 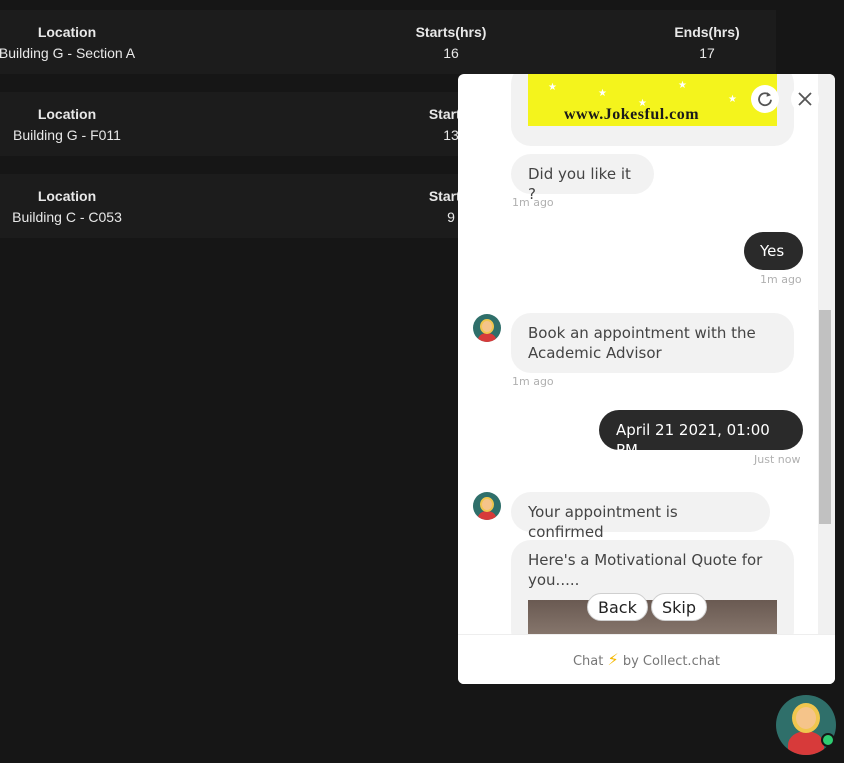 What do you see at coordinates (67, 217) in the screenshot?
I see `location-value: Building C - C053` at bounding box center [67, 217].